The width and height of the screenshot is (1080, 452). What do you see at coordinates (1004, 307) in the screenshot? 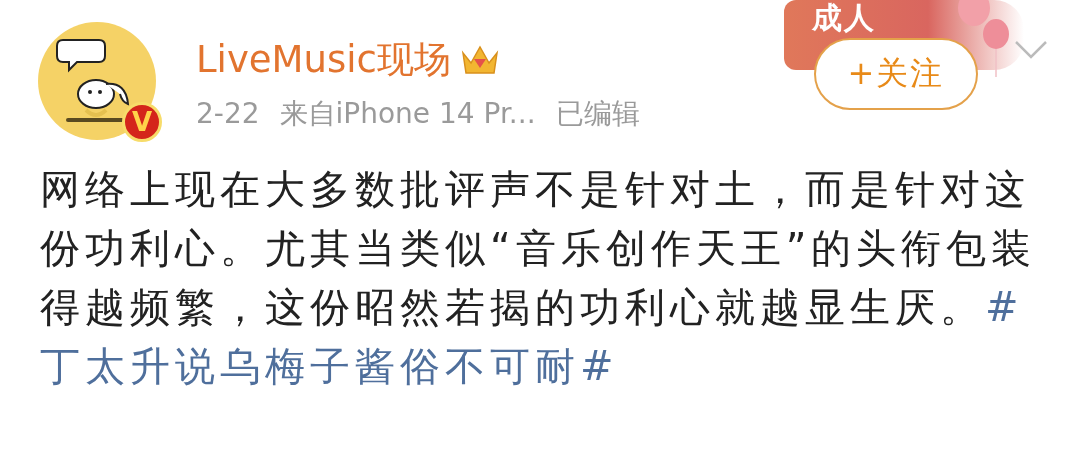
I see `hashtag-link: #` at bounding box center [1004, 307].